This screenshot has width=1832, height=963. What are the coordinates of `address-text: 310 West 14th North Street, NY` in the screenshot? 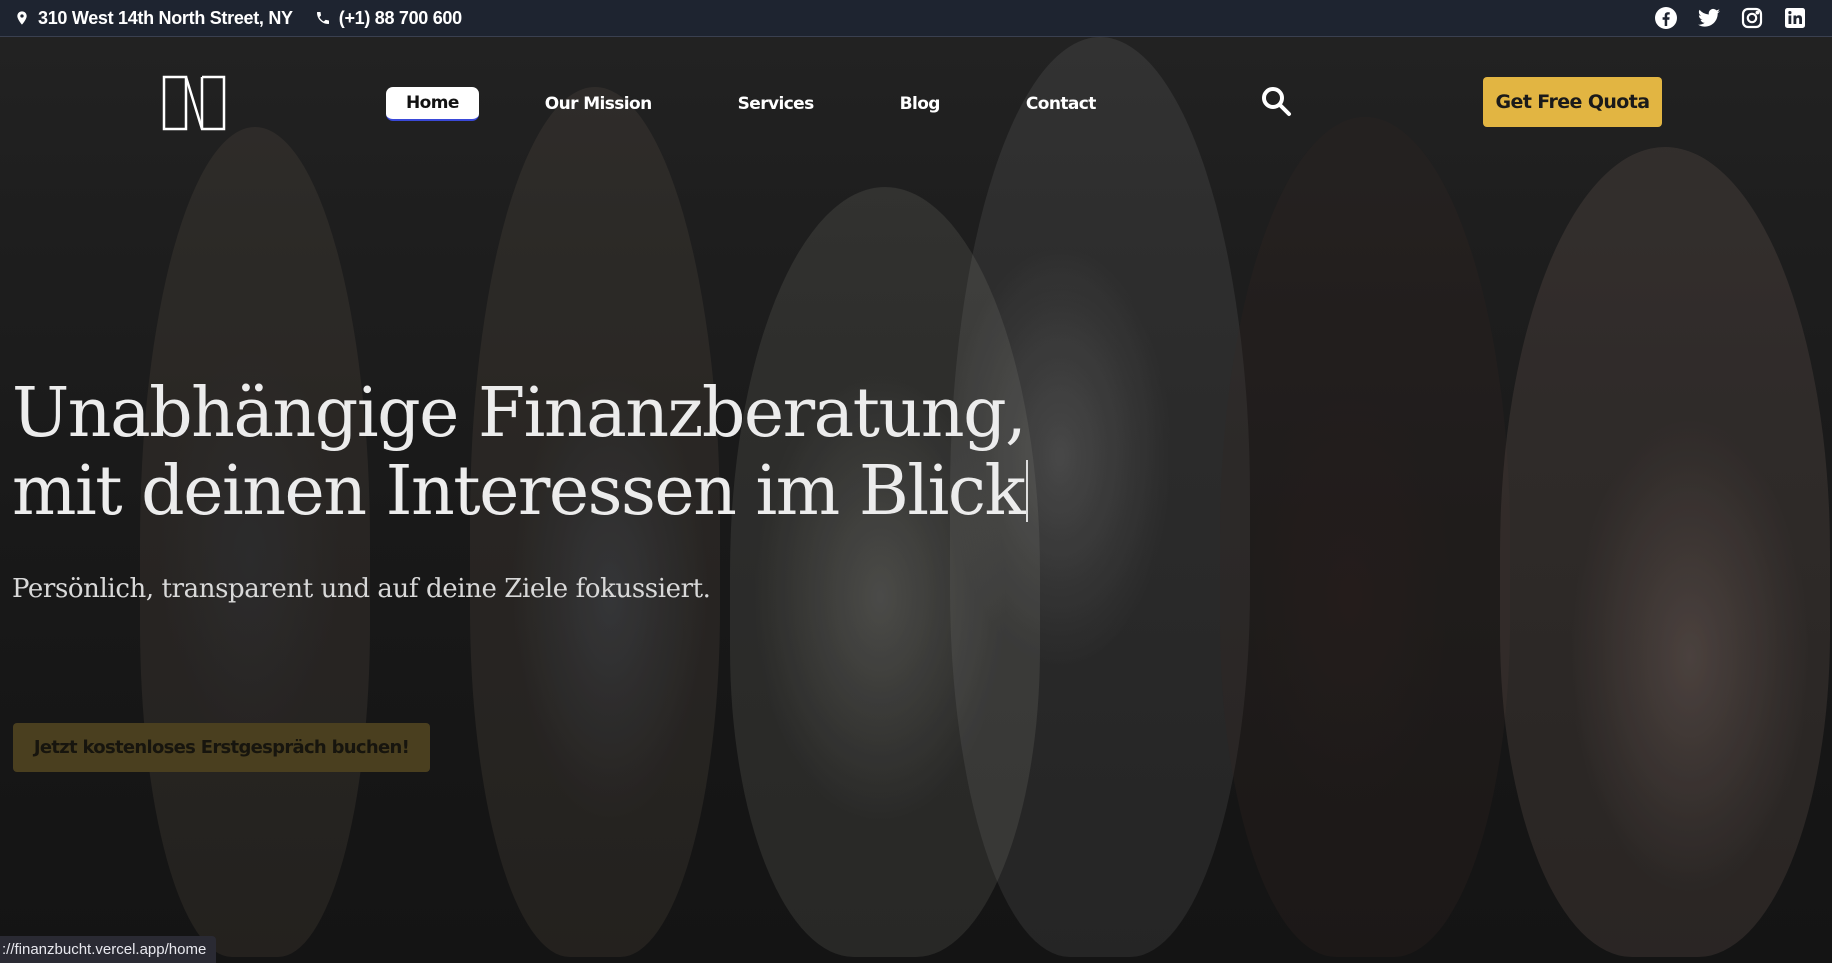 It's located at (165, 17).